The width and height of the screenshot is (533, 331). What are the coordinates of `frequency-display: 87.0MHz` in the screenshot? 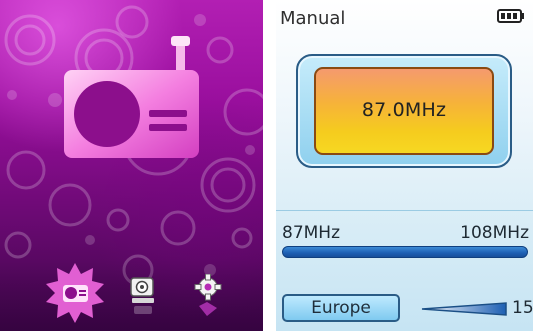 It's located at (404, 111).